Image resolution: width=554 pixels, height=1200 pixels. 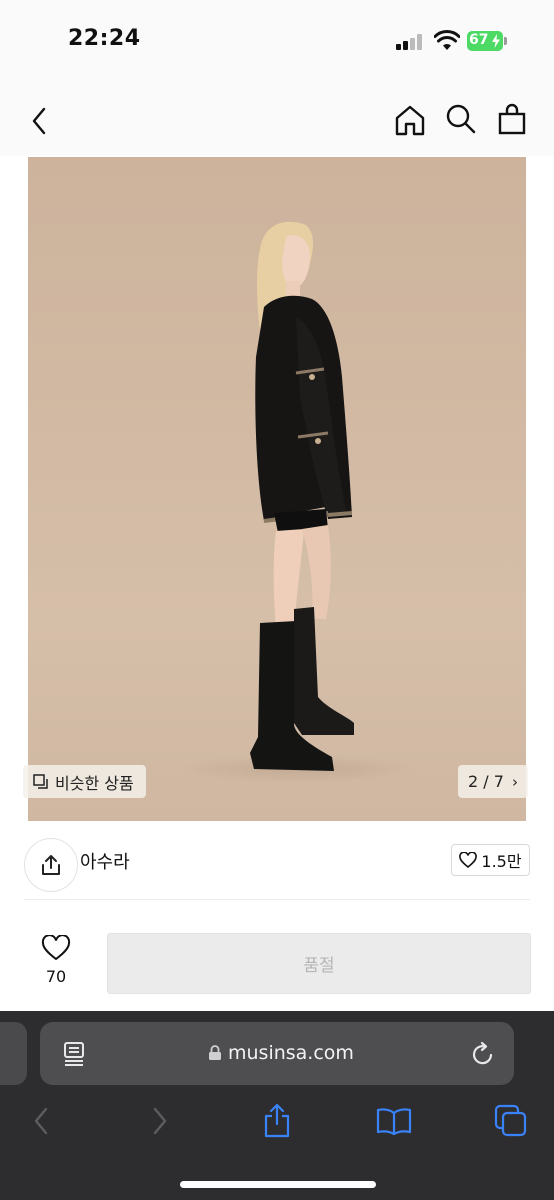 I want to click on forward-icon, so click(x=160, y=1121).